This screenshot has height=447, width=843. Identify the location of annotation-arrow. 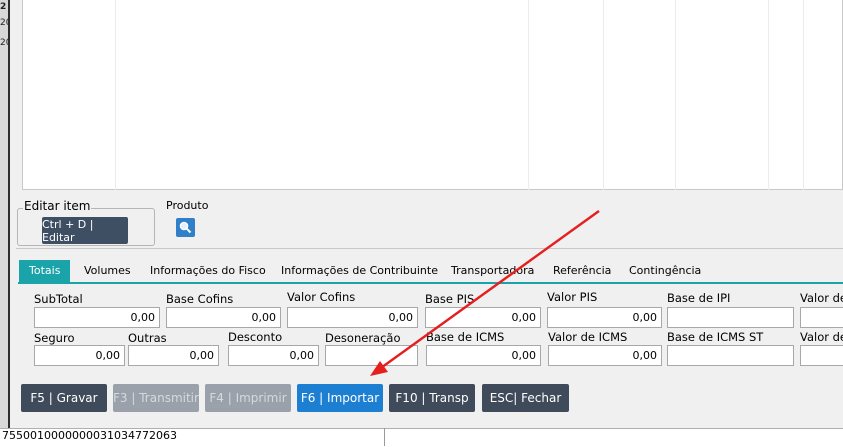
(485, 293).